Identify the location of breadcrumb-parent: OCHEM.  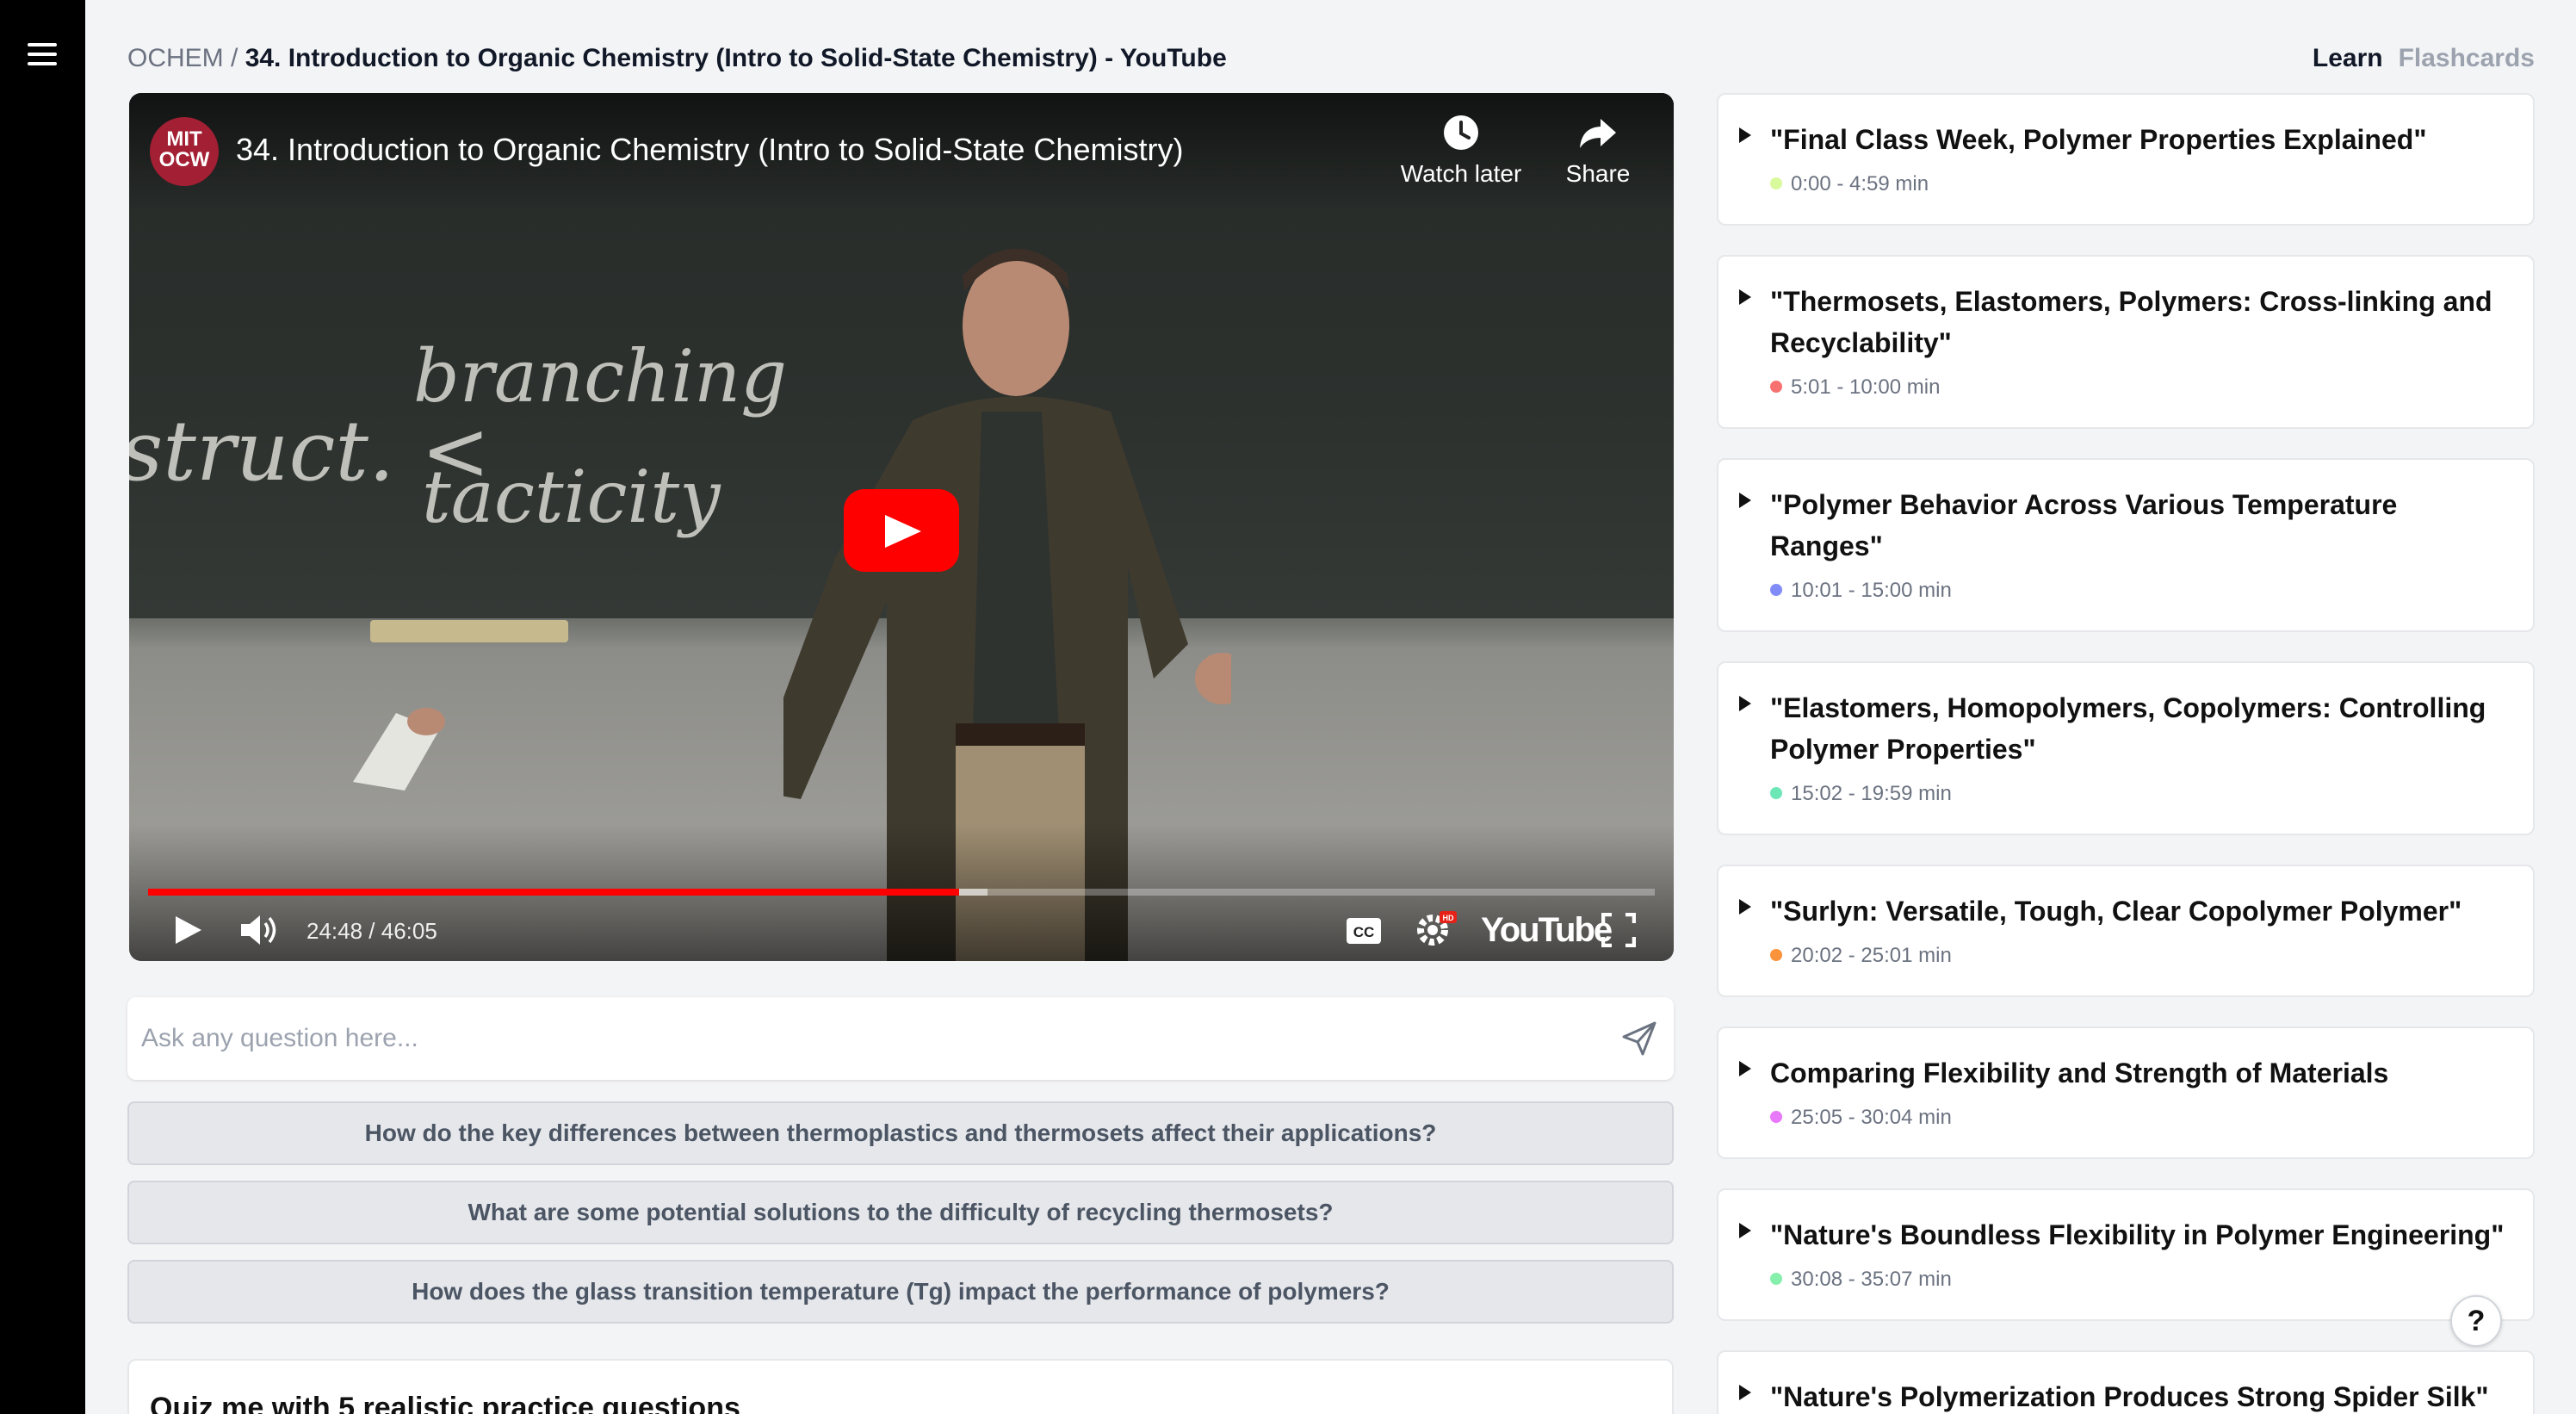
(176, 58).